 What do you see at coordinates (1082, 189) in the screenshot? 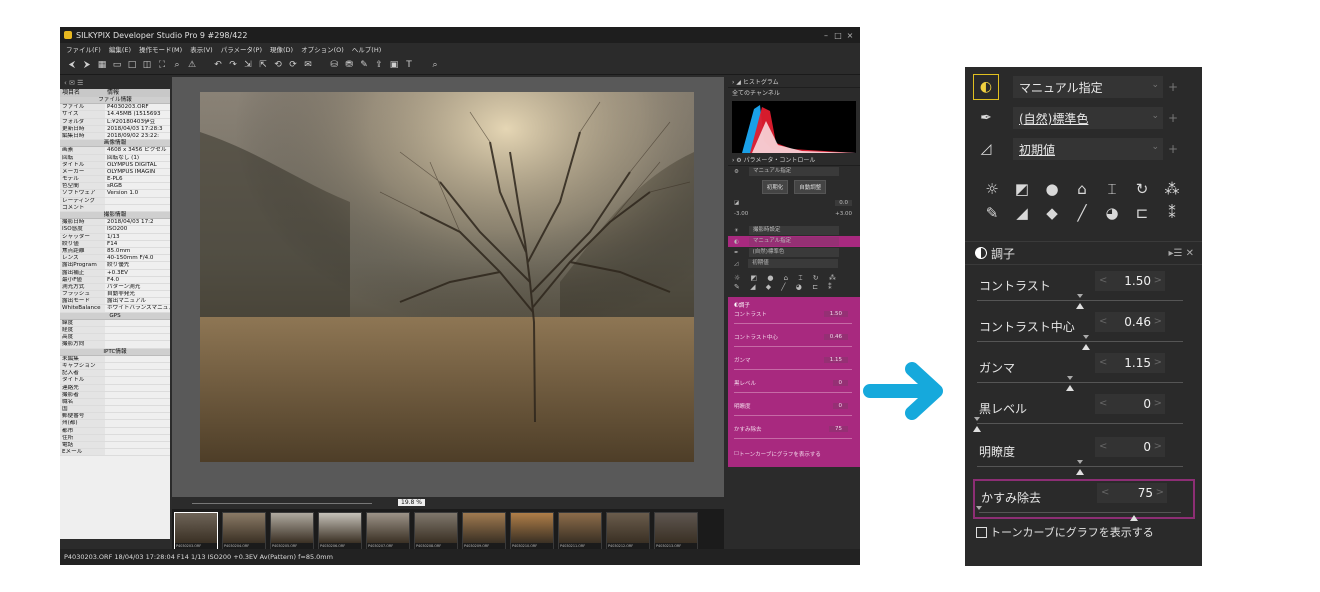
I see `highlight-icon: ⌂` at bounding box center [1082, 189].